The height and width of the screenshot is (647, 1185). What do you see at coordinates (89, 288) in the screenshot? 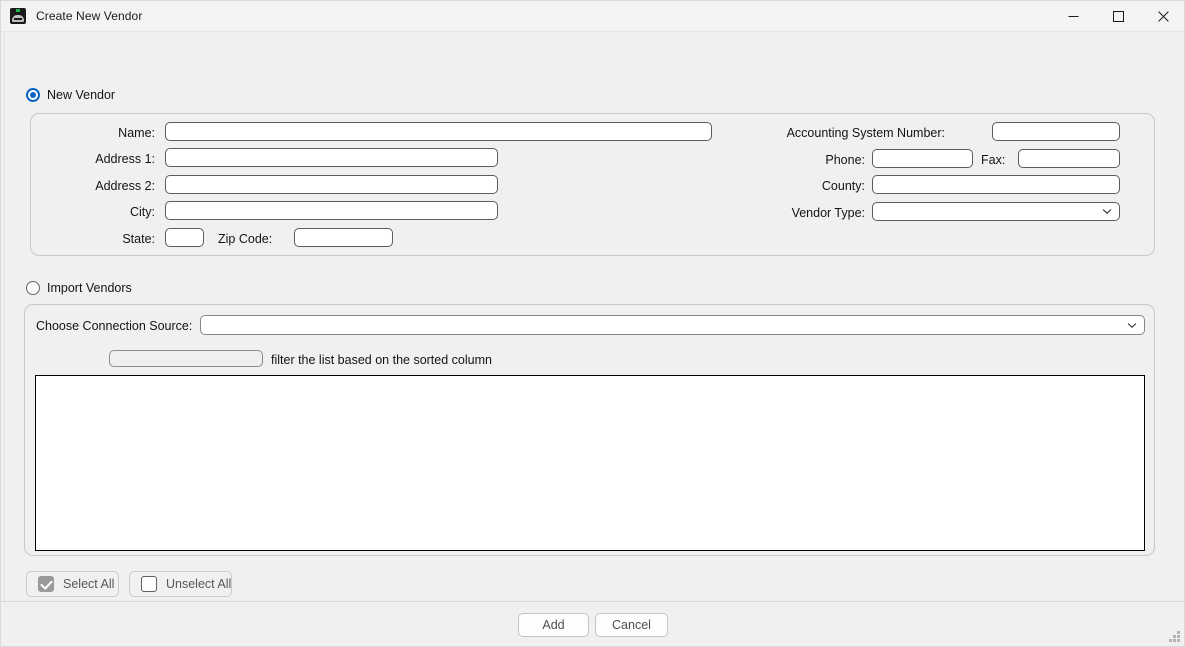
I see `radio-import-vendors-label: Import Vendors` at bounding box center [89, 288].